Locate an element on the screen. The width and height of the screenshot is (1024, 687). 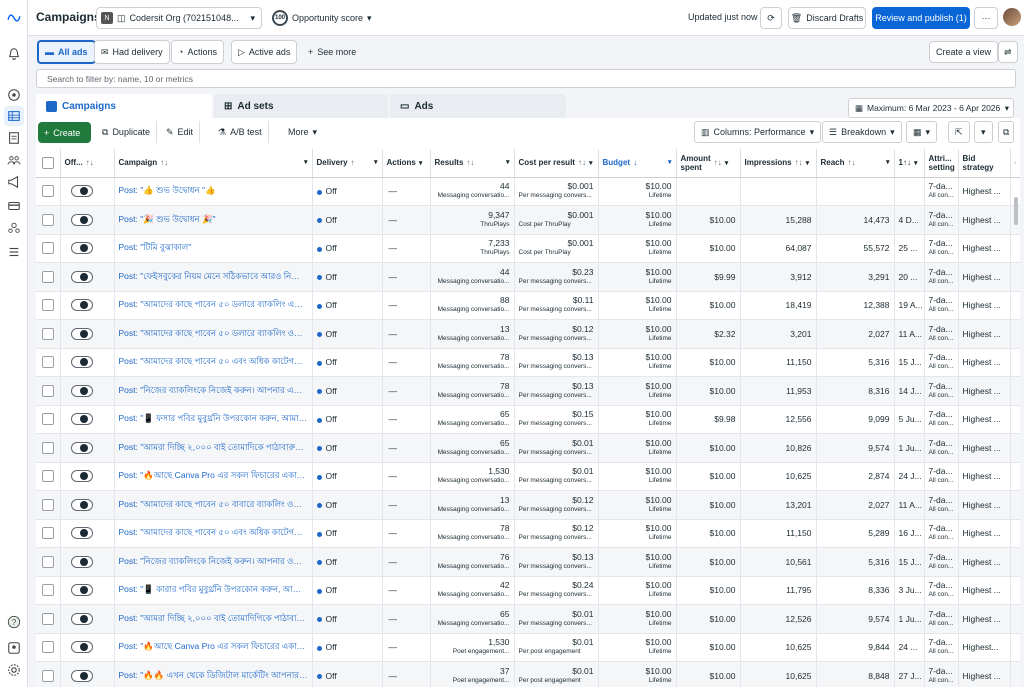
bell-icon is located at coordinates (14, 54).